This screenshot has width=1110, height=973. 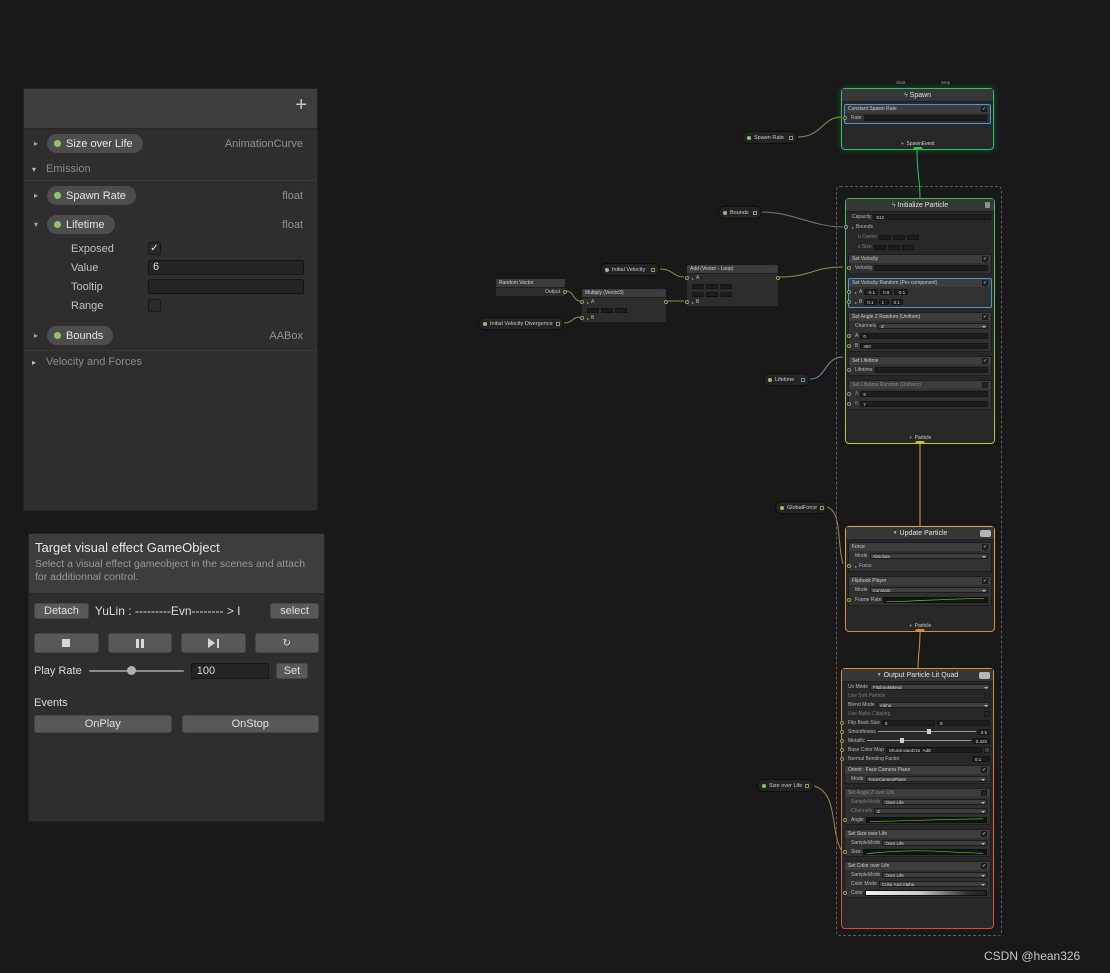 I want to click on edge-spawnrate-to-rate, so click(x=820, y=127).